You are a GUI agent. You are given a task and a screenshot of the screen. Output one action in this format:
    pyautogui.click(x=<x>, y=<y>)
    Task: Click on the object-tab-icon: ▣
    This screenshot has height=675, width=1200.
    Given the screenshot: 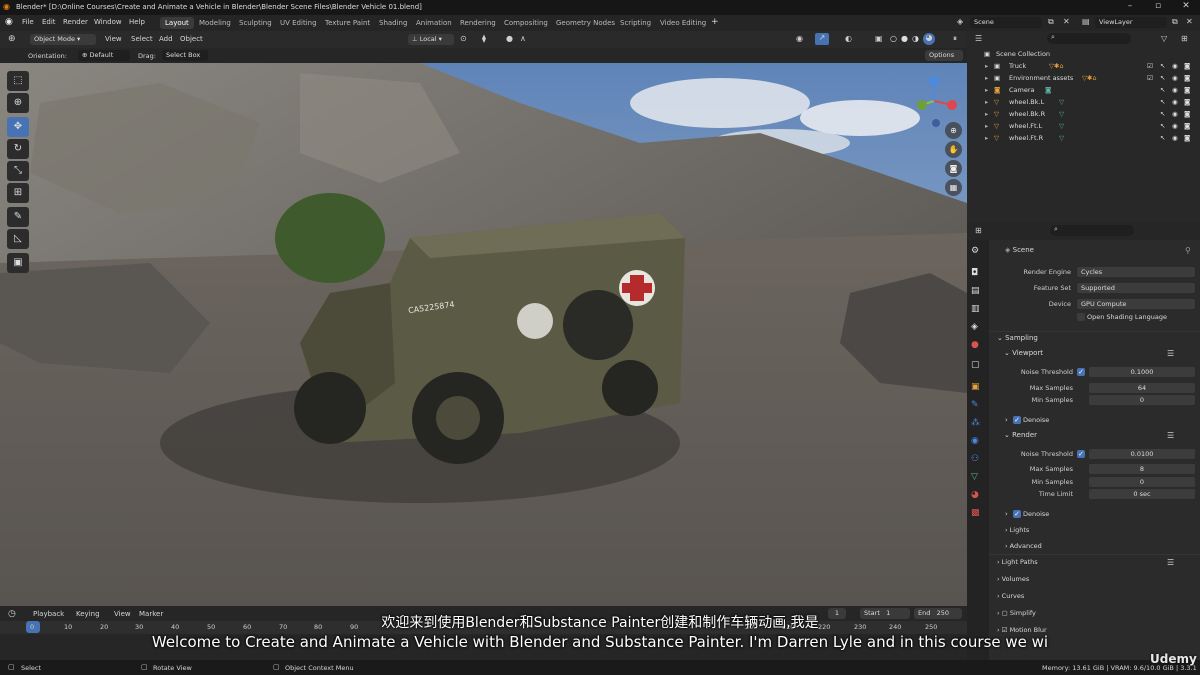 What is the action you would take?
    pyautogui.click(x=975, y=387)
    